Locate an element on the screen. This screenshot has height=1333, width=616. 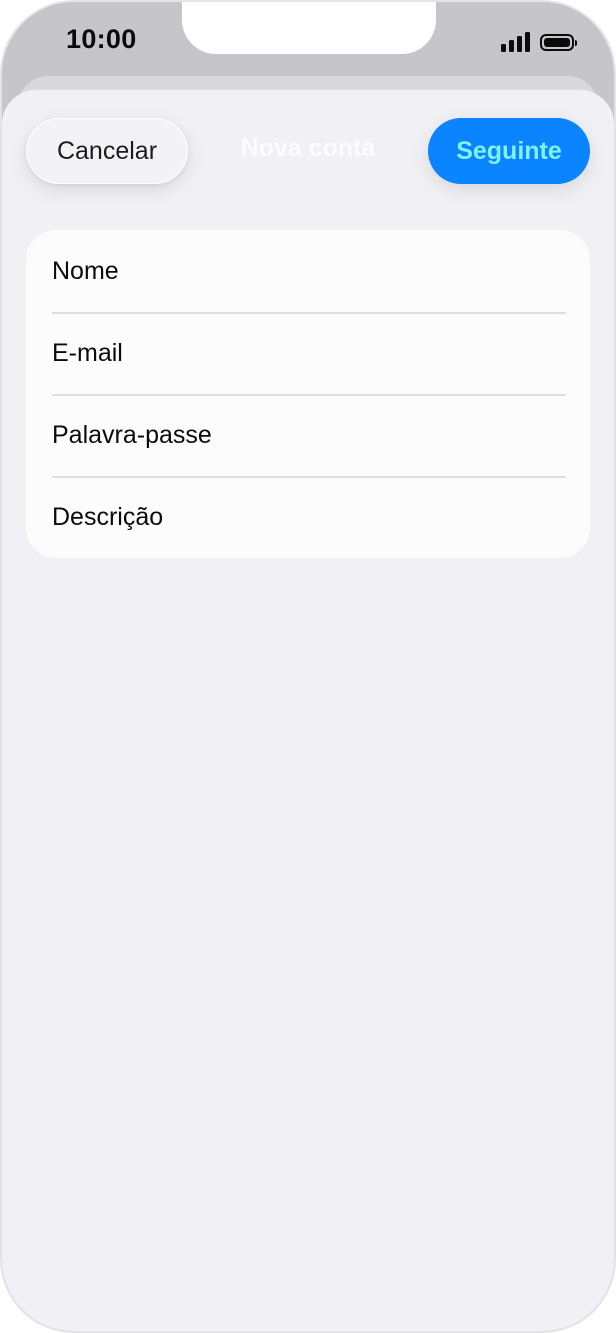
battery-level is located at coordinates (557, 42).